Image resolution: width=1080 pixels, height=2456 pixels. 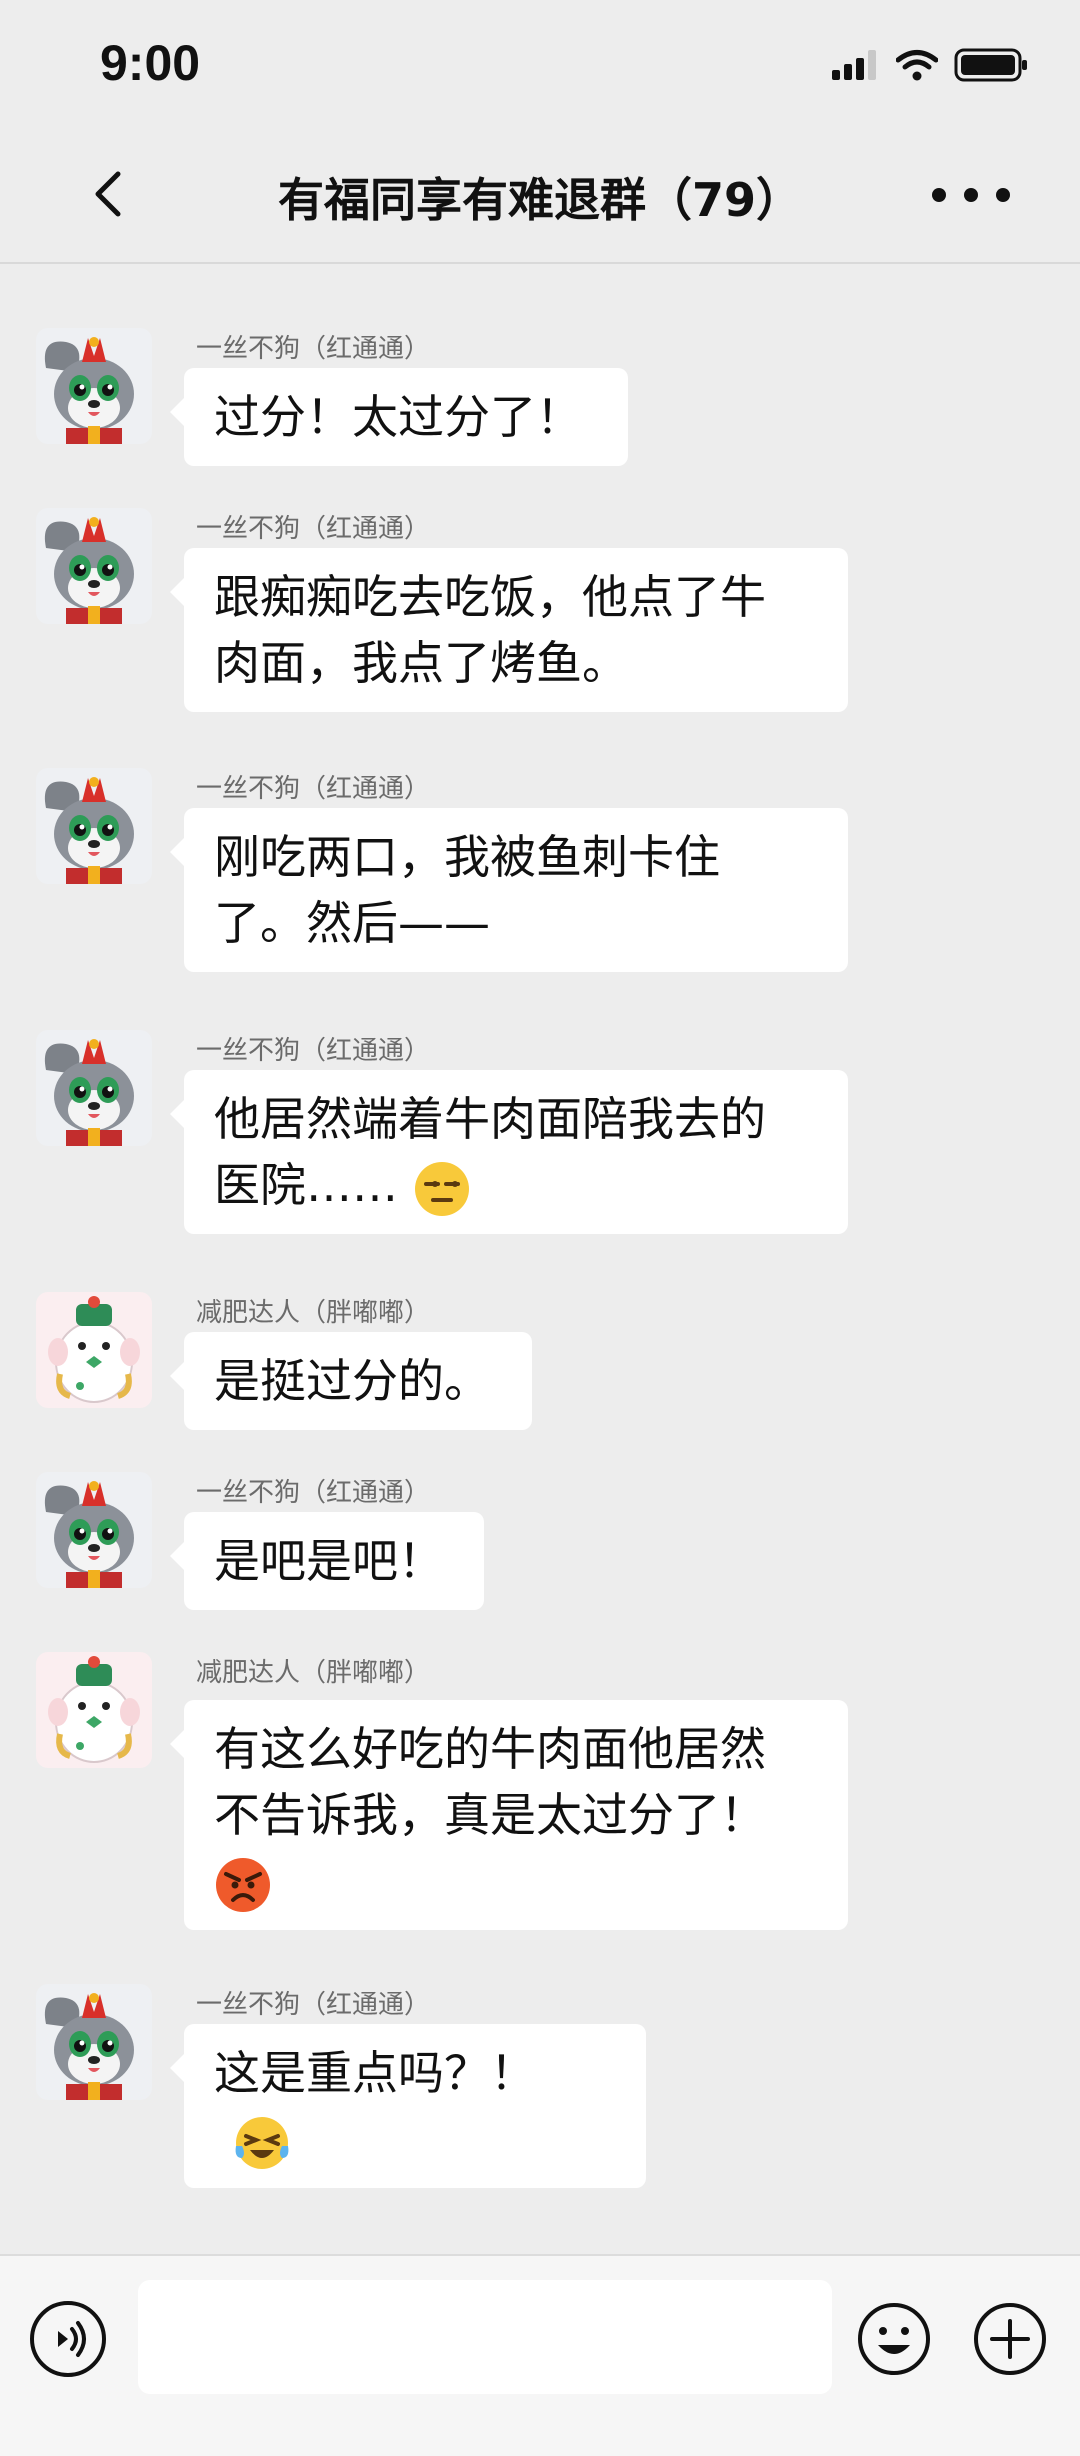 I want to click on message-bubble: 过分！太过分了！, so click(x=399, y=417).